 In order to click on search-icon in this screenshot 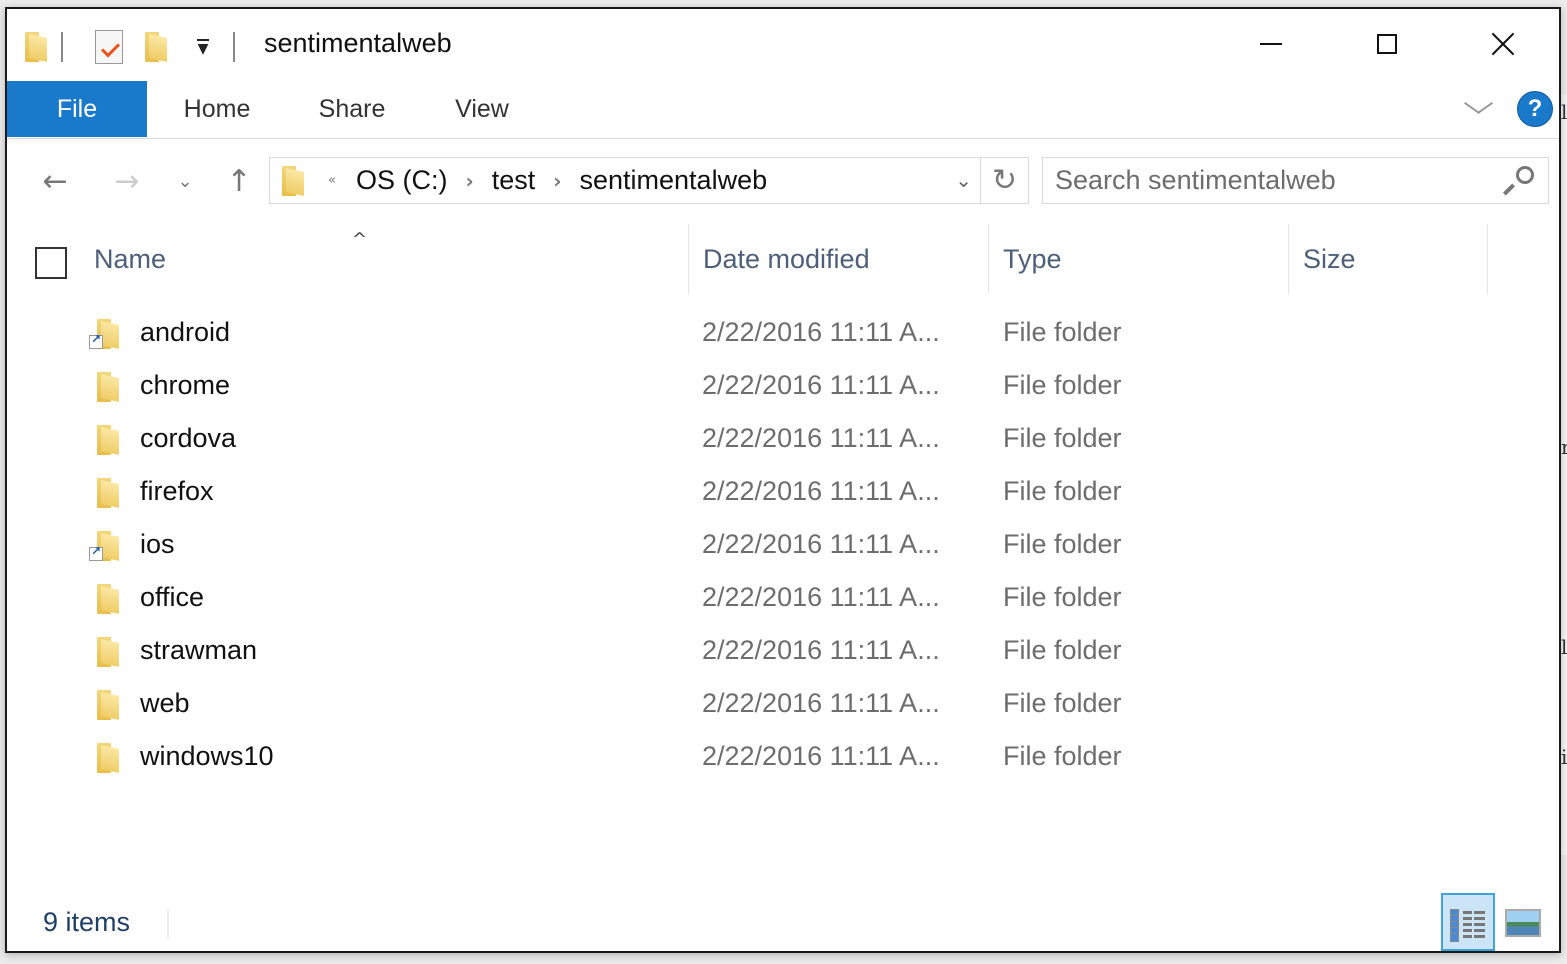, I will do `click(1518, 181)`.